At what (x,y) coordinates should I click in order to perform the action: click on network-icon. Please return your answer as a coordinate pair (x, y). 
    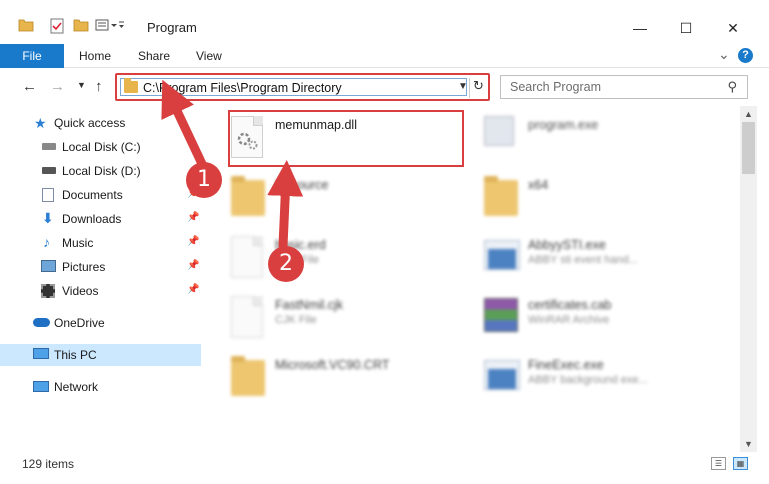
    Looking at the image, I should click on (41, 386).